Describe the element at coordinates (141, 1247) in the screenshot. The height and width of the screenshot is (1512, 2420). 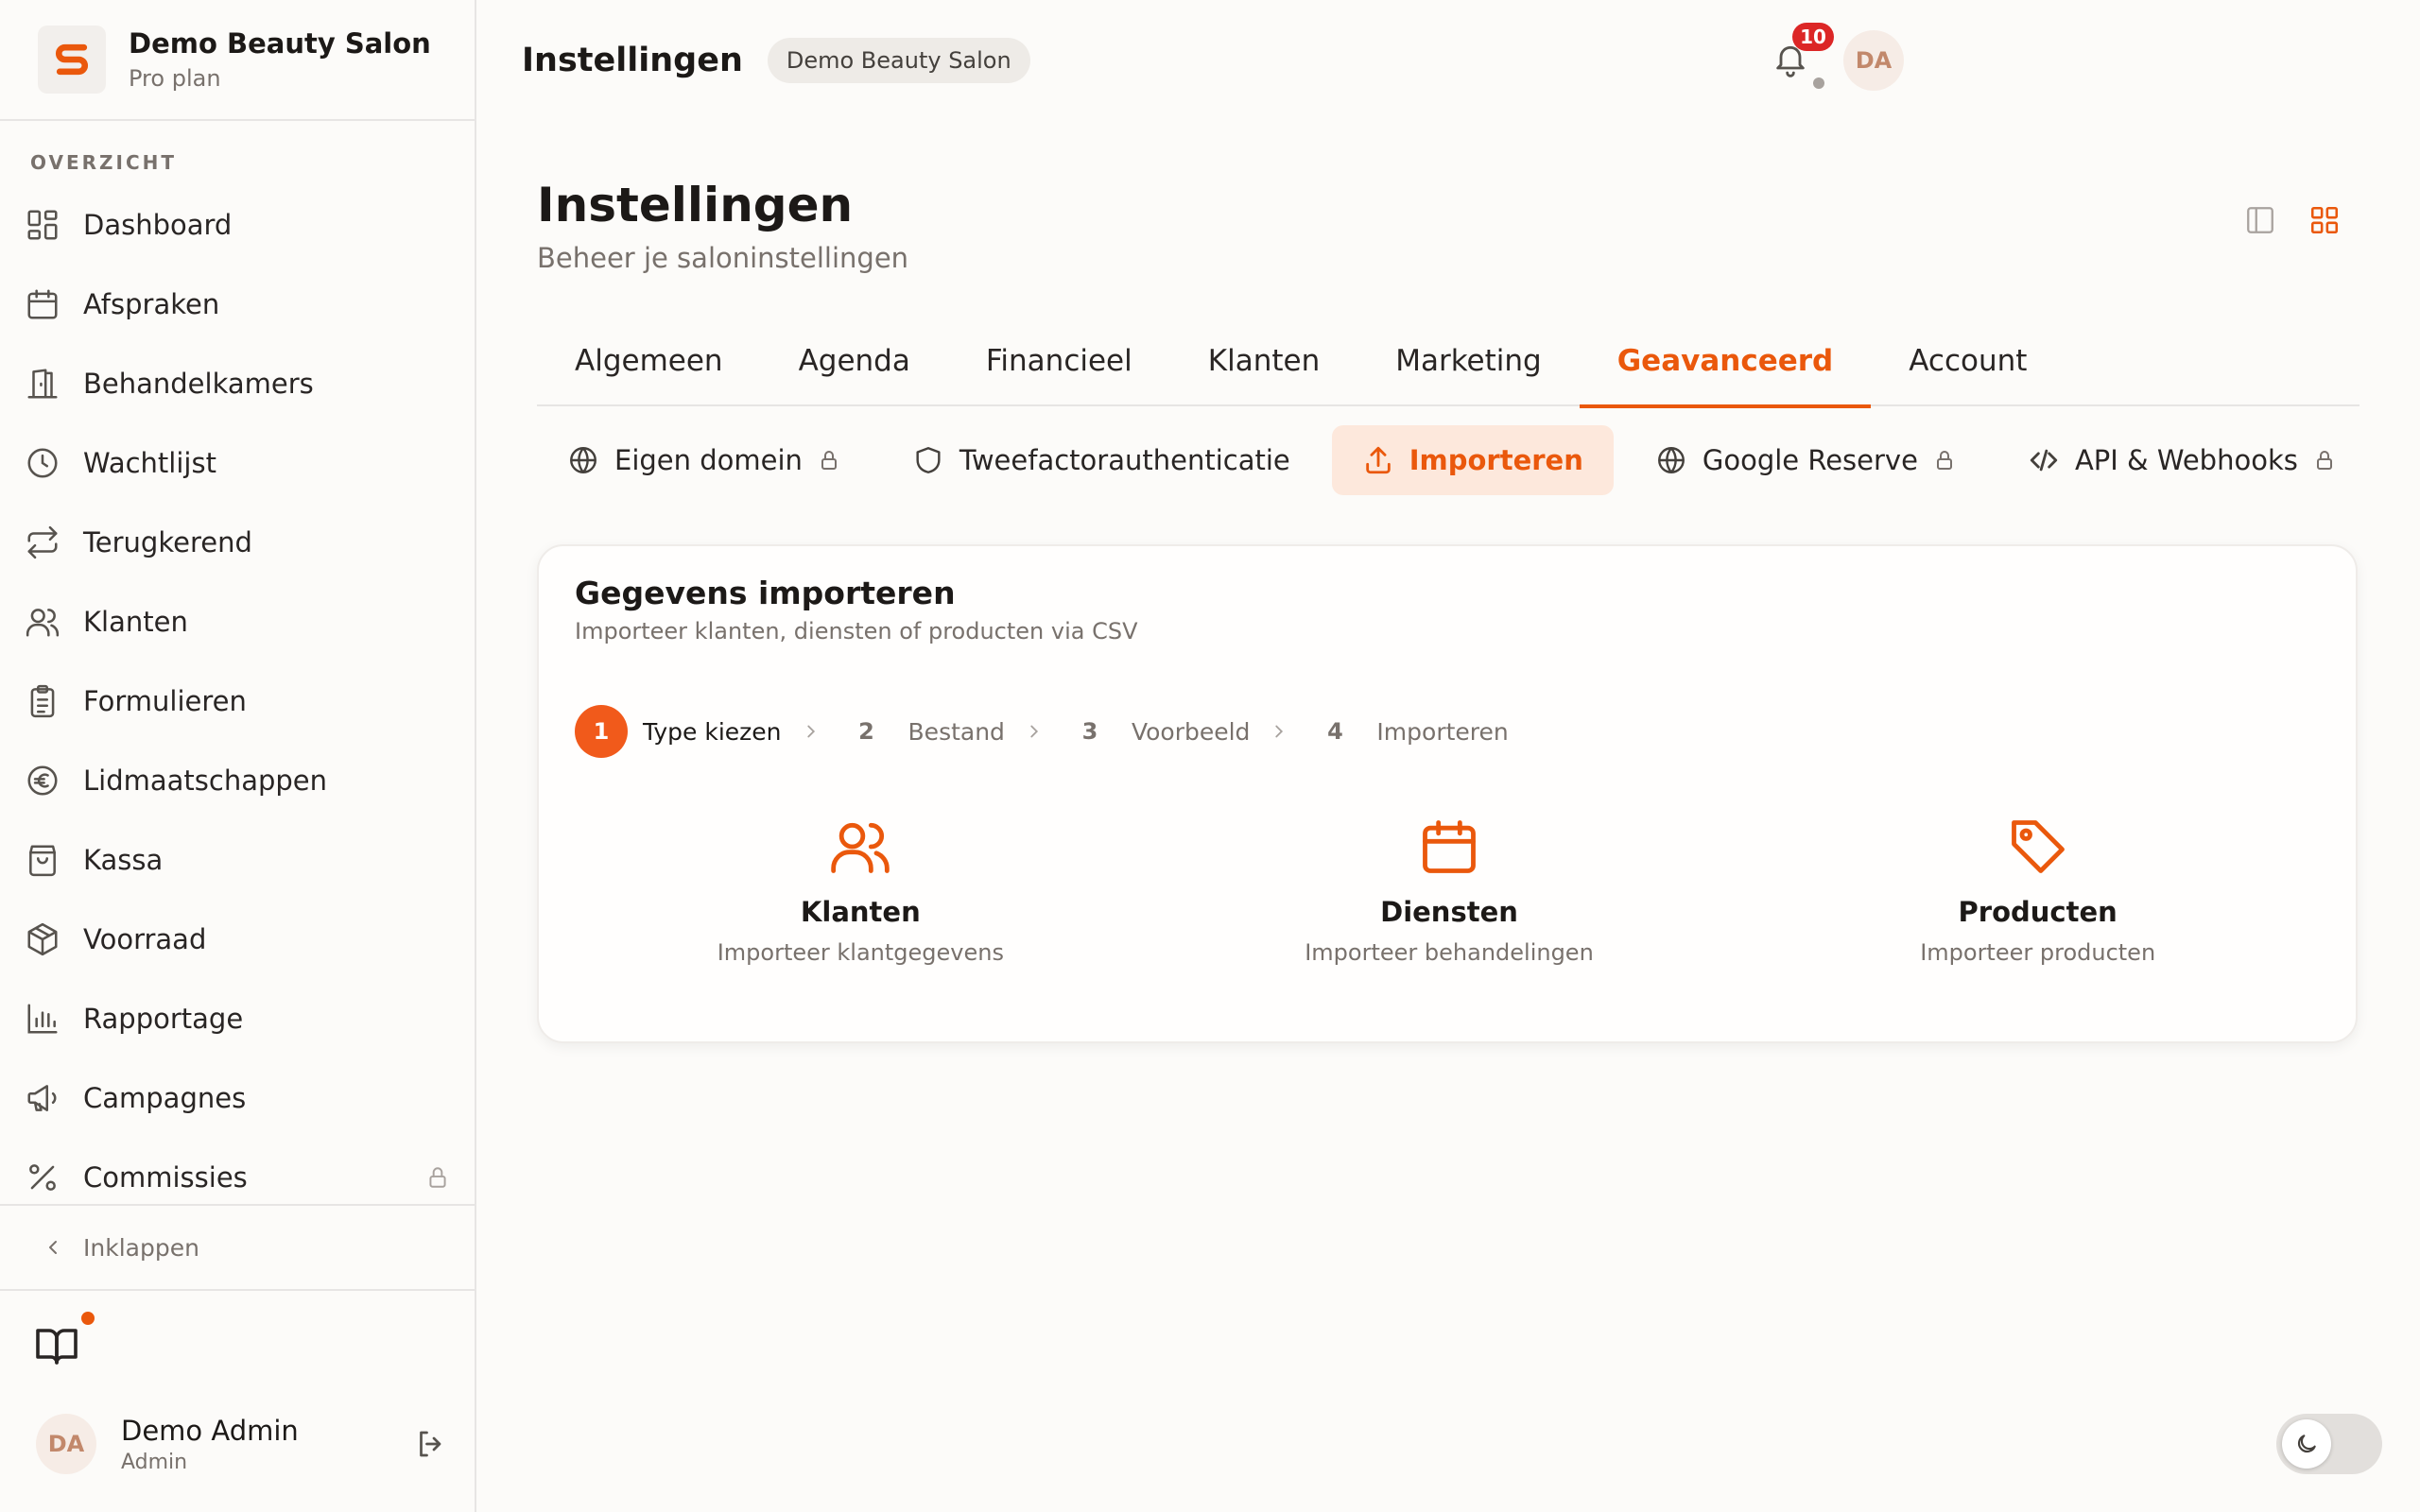
I see `collapse-label: Inklappen` at that location.